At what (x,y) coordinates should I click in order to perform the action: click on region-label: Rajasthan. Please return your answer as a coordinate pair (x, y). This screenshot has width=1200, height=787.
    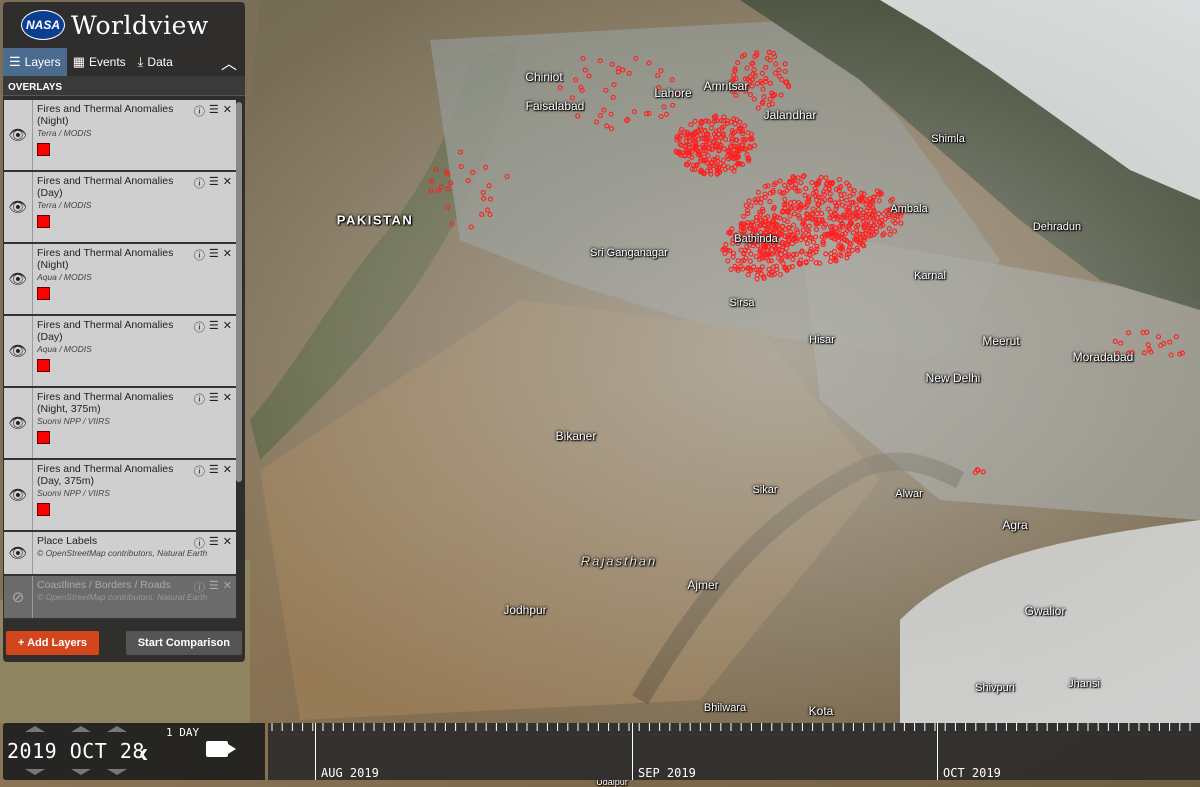
    Looking at the image, I should click on (619, 561).